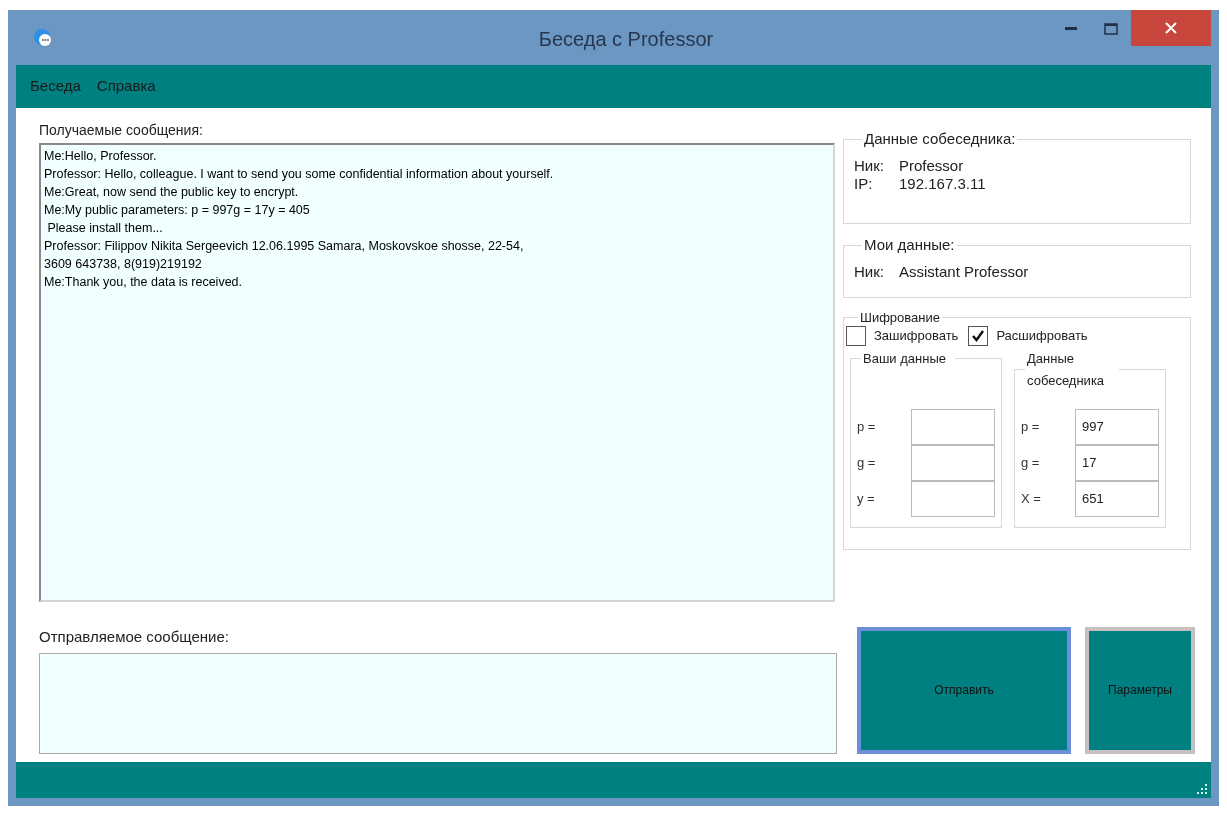  Describe the element at coordinates (866, 498) in the screenshot. I see `field-label: y =` at that location.